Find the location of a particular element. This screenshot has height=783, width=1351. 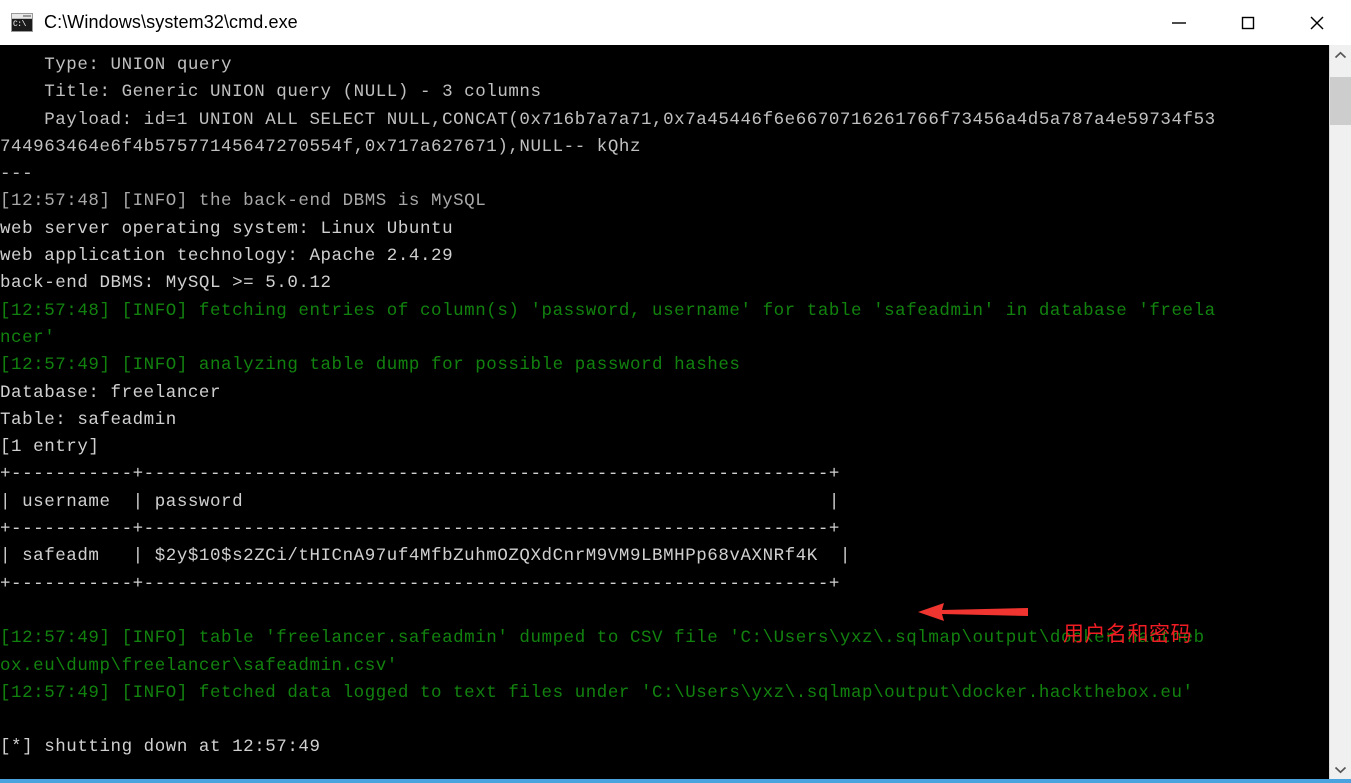

annotation-callout-text: 用户名和密码 is located at coordinates (1127, 634).